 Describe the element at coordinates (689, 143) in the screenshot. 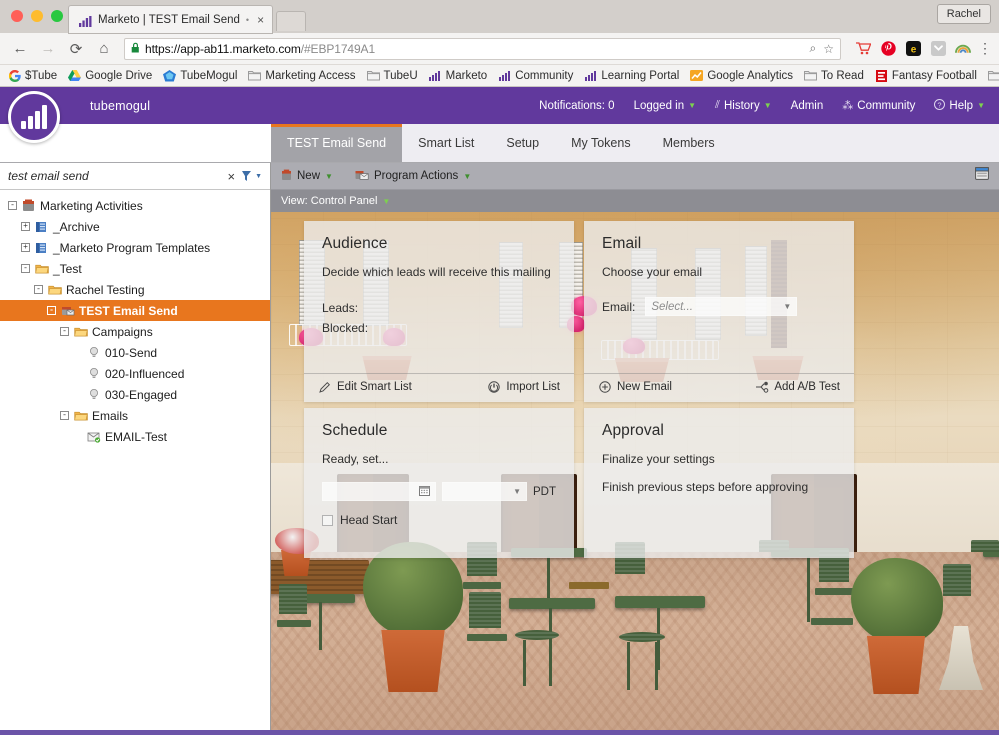

I see `tab-members: Members` at that location.